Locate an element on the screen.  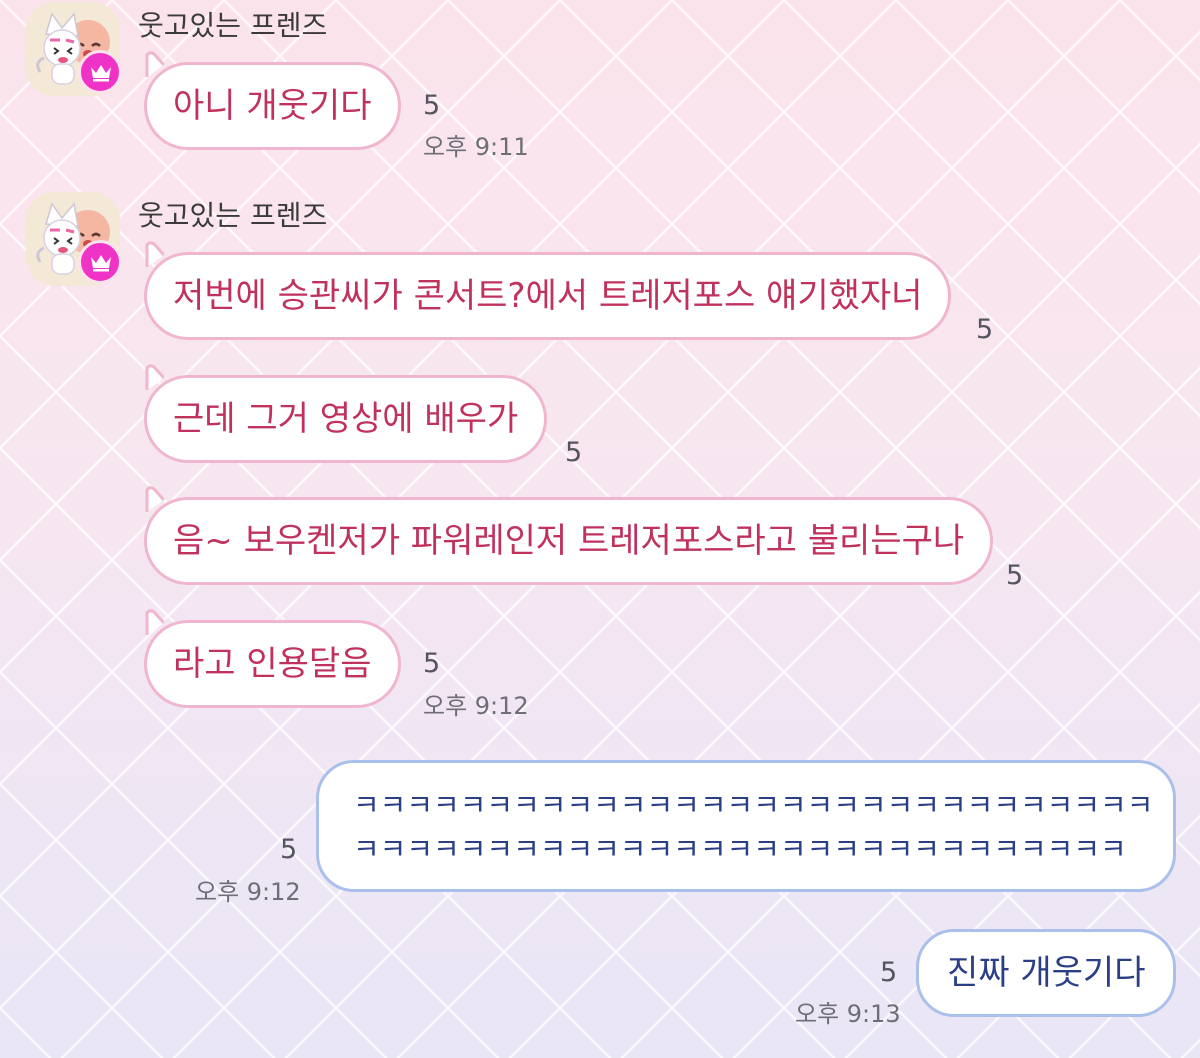
message-text: 저번에 승관씨가 콘서트?에서 트레저포스 얘기했자너 is located at coordinates (548, 296).